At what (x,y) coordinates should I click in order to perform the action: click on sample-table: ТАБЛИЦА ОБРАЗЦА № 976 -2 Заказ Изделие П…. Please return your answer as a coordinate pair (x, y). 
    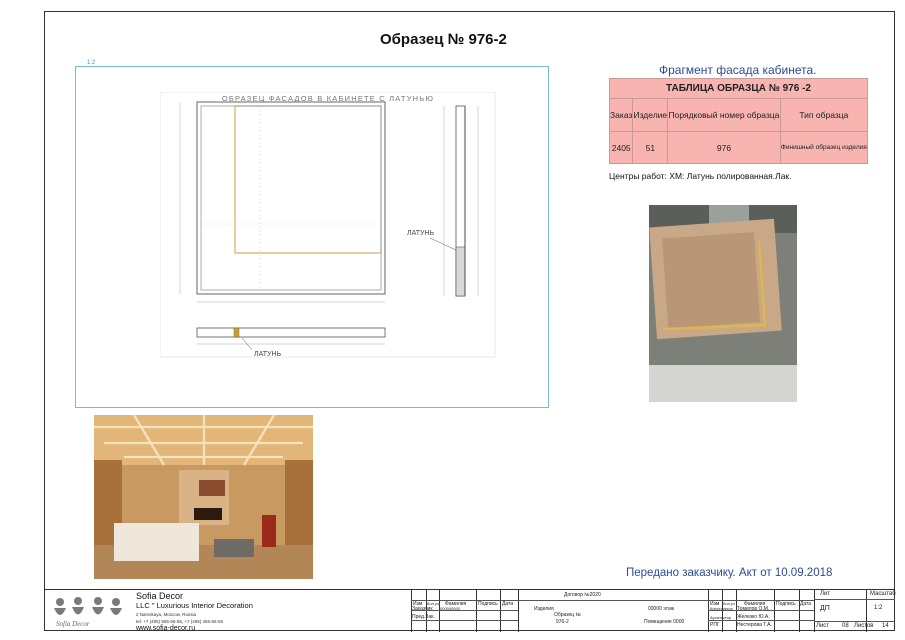
    Looking at the image, I should click on (738, 121).